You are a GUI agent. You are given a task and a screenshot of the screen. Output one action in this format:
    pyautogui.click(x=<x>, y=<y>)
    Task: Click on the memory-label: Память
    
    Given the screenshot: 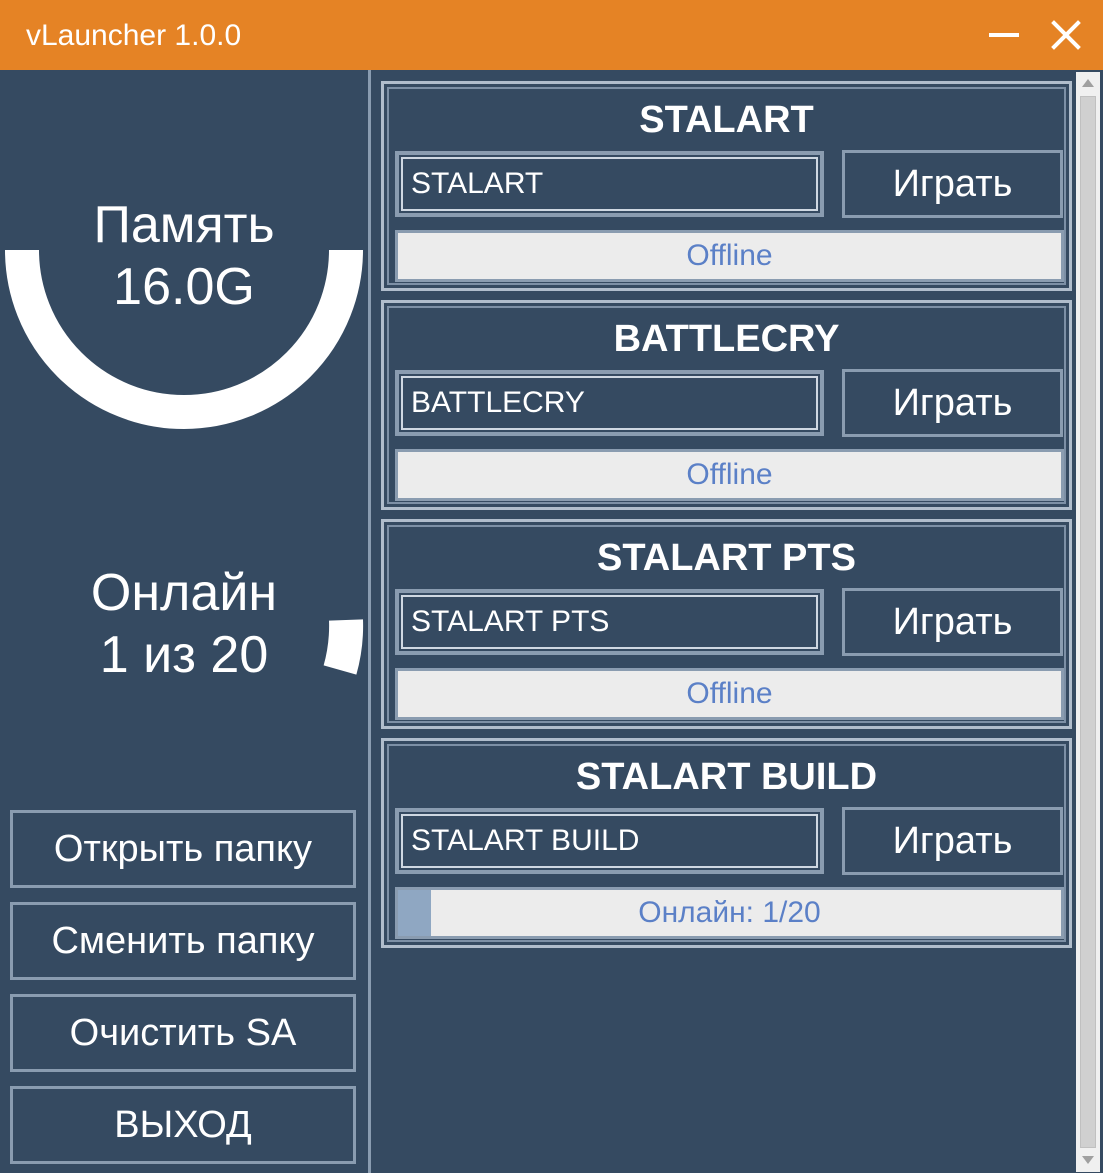 What is the action you would take?
    pyautogui.click(x=184, y=225)
    